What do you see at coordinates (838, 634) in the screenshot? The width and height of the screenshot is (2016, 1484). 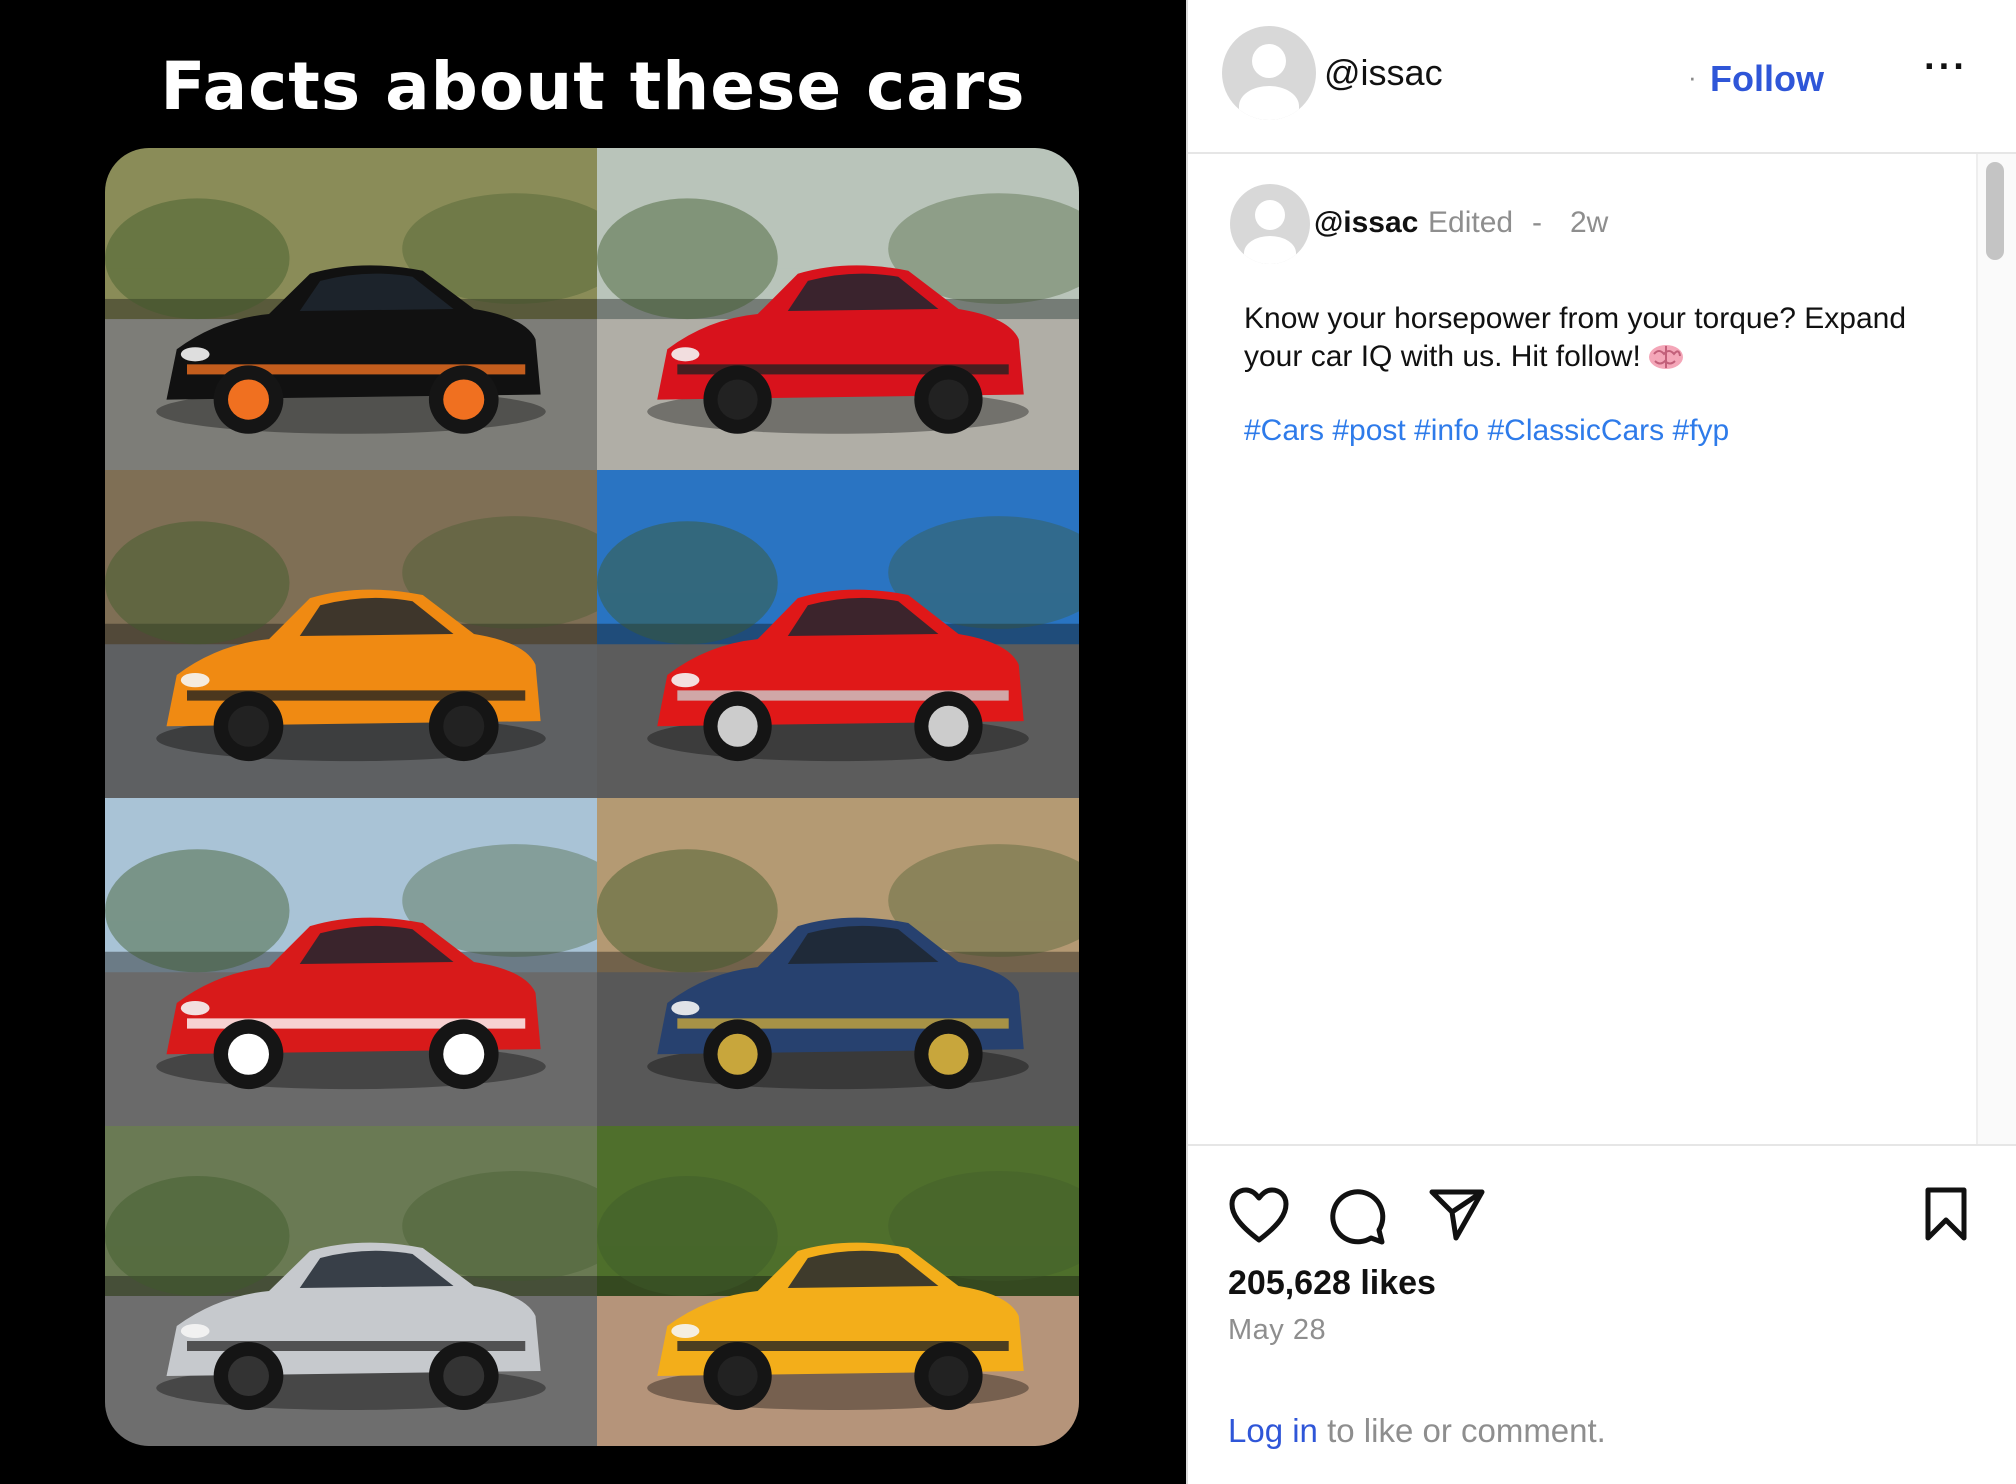 I see `tile-red-bmw` at bounding box center [838, 634].